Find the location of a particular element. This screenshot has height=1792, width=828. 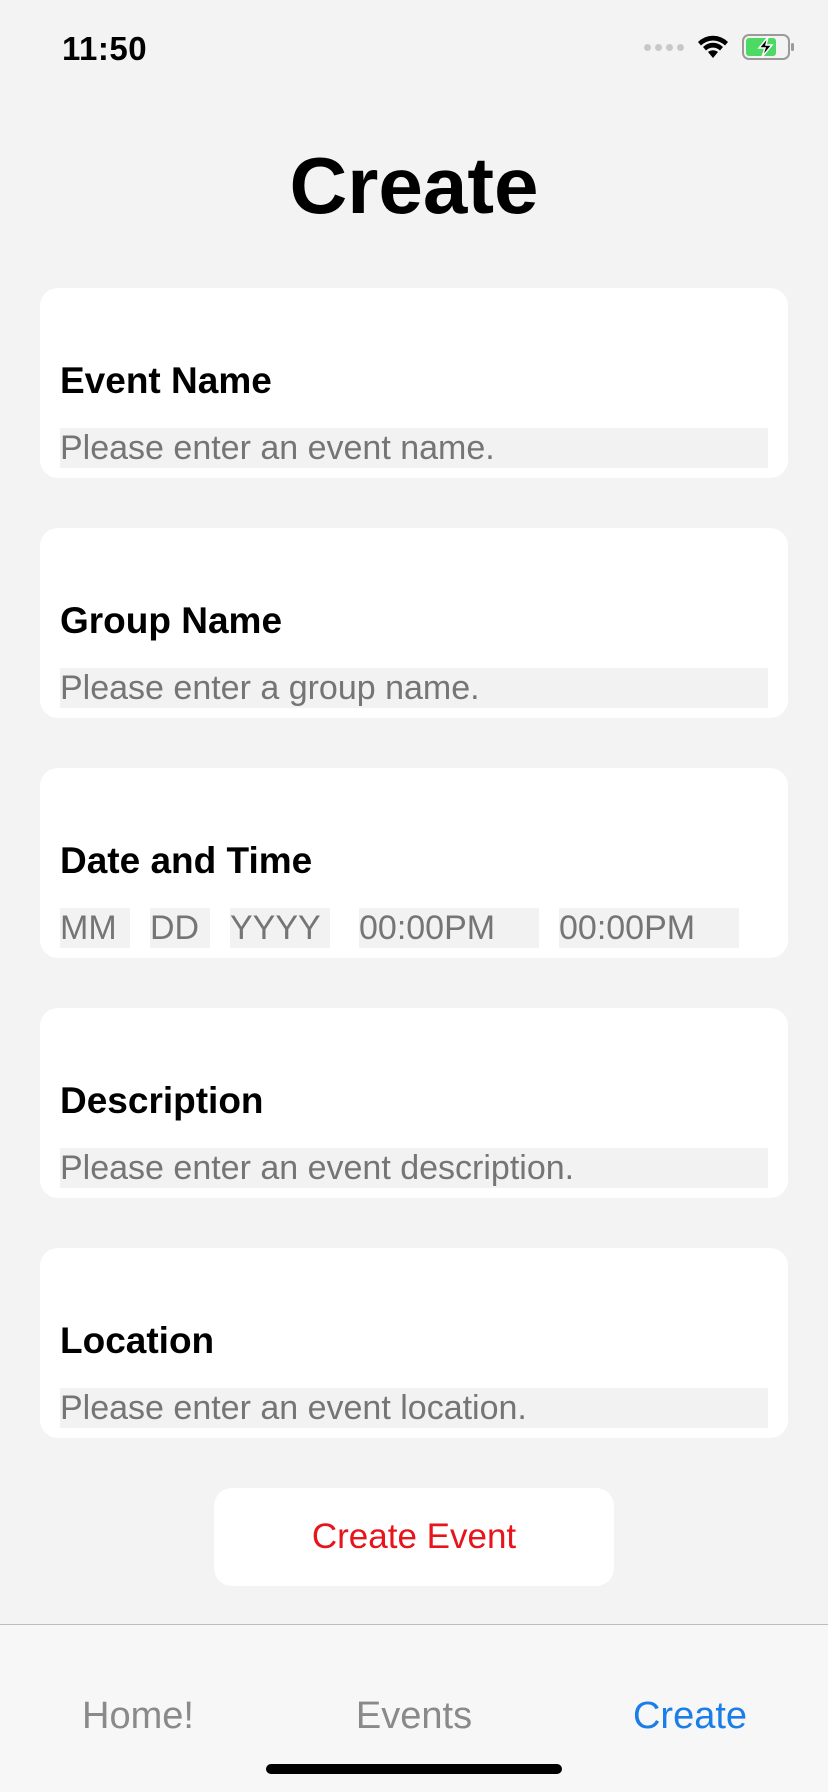

date-time-card: Date and Time is located at coordinates (414, 863).